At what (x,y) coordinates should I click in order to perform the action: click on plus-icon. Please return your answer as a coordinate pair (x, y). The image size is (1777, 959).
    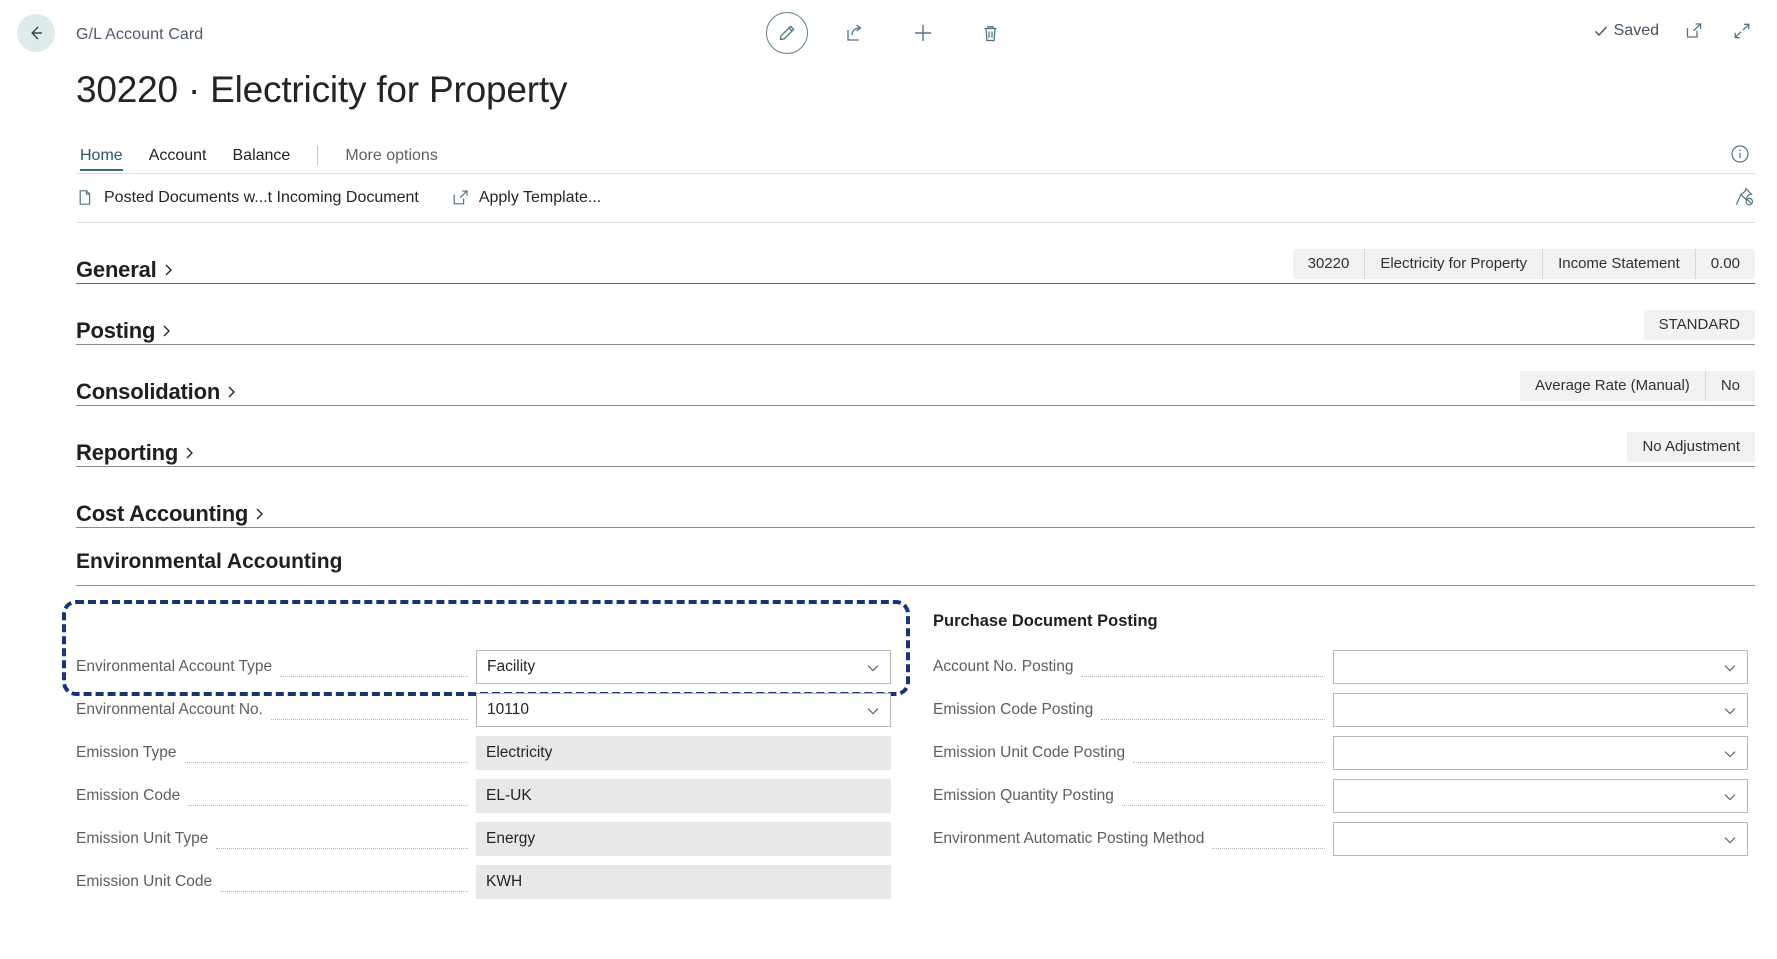
    Looking at the image, I should click on (923, 33).